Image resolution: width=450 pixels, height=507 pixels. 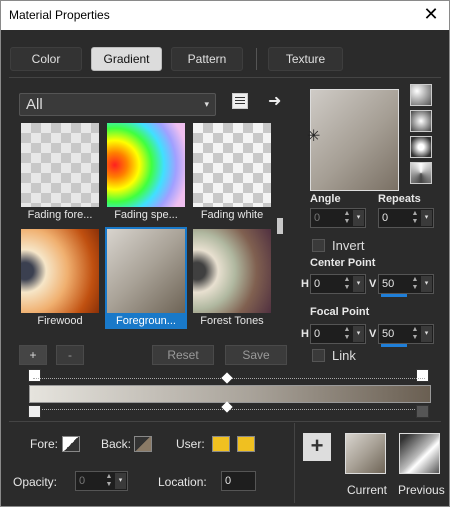 What do you see at coordinates (46, 59) in the screenshot?
I see `tab-color: Color` at bounding box center [46, 59].